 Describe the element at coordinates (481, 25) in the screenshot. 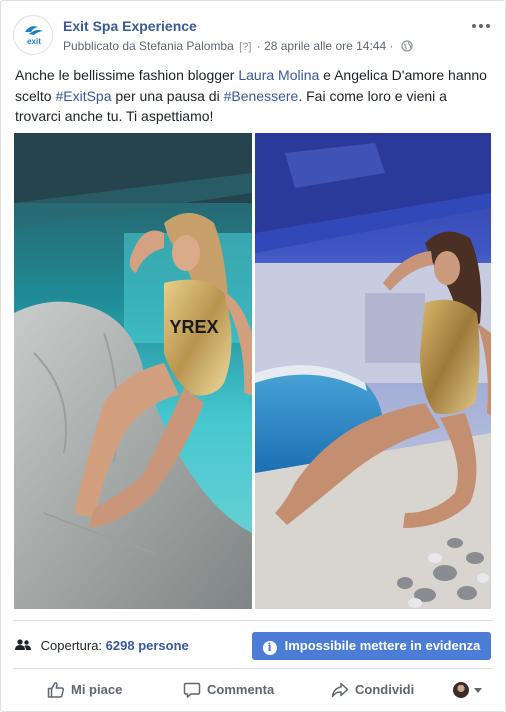

I see `more-options-icon` at that location.